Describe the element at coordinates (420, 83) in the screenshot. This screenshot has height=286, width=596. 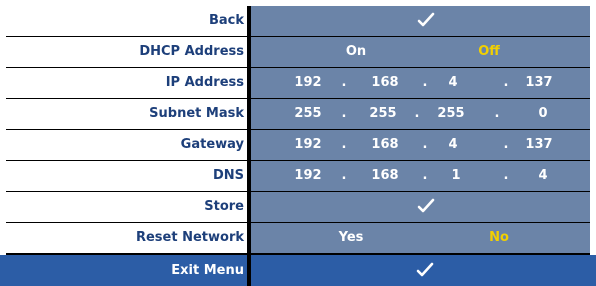
I see `ip-address-field: 192 . 168 . 4 . 137` at that location.